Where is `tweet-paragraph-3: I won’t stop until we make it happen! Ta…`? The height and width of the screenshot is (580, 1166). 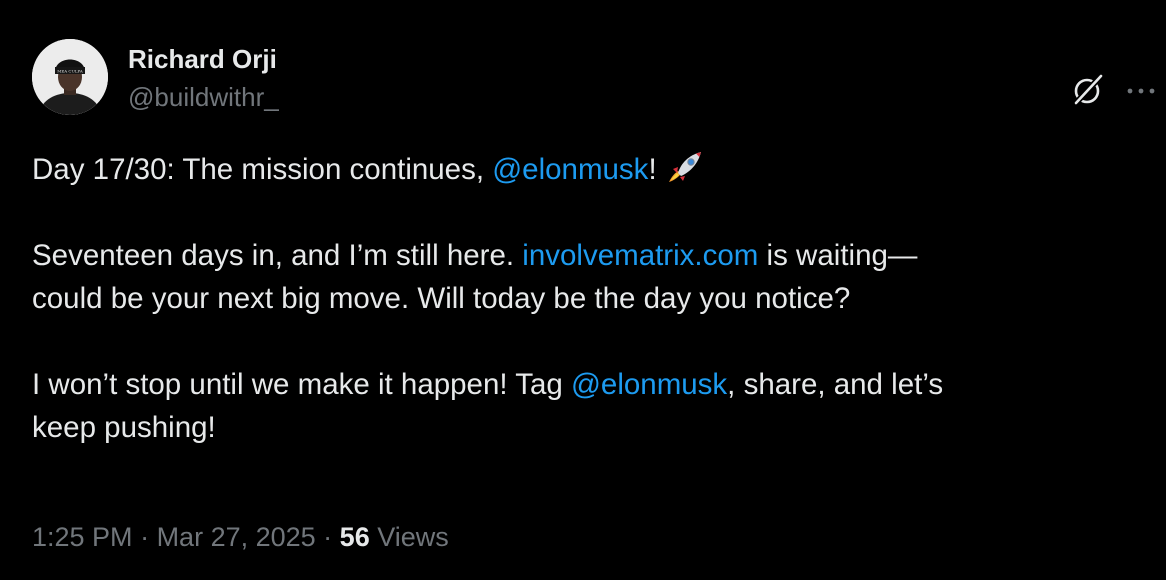
tweet-paragraph-3: I won’t stop until we make it happen! Ta… is located at coordinates (582, 406).